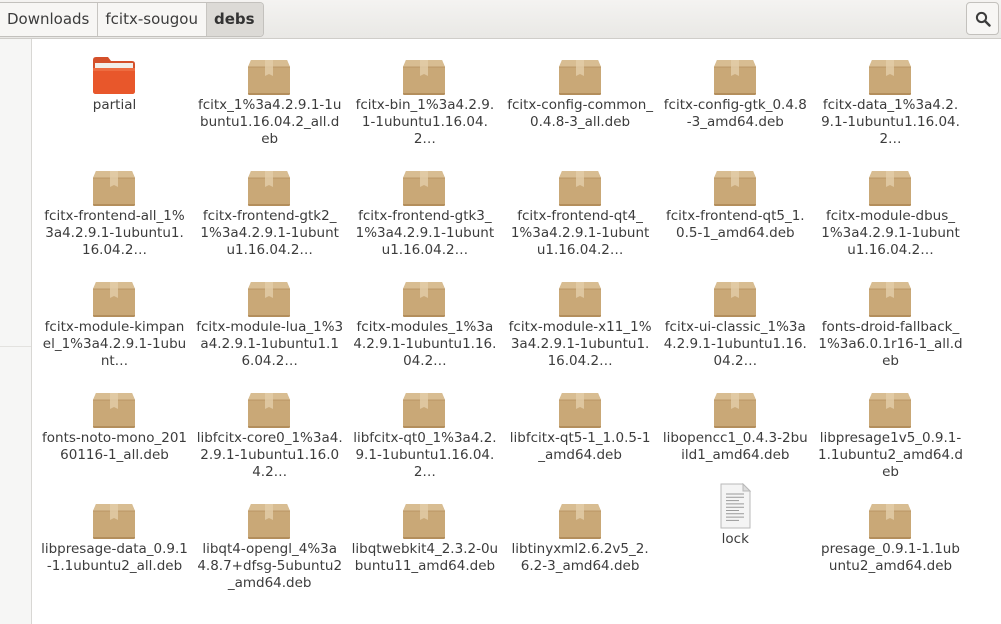  I want to click on search-button, so click(982, 18).